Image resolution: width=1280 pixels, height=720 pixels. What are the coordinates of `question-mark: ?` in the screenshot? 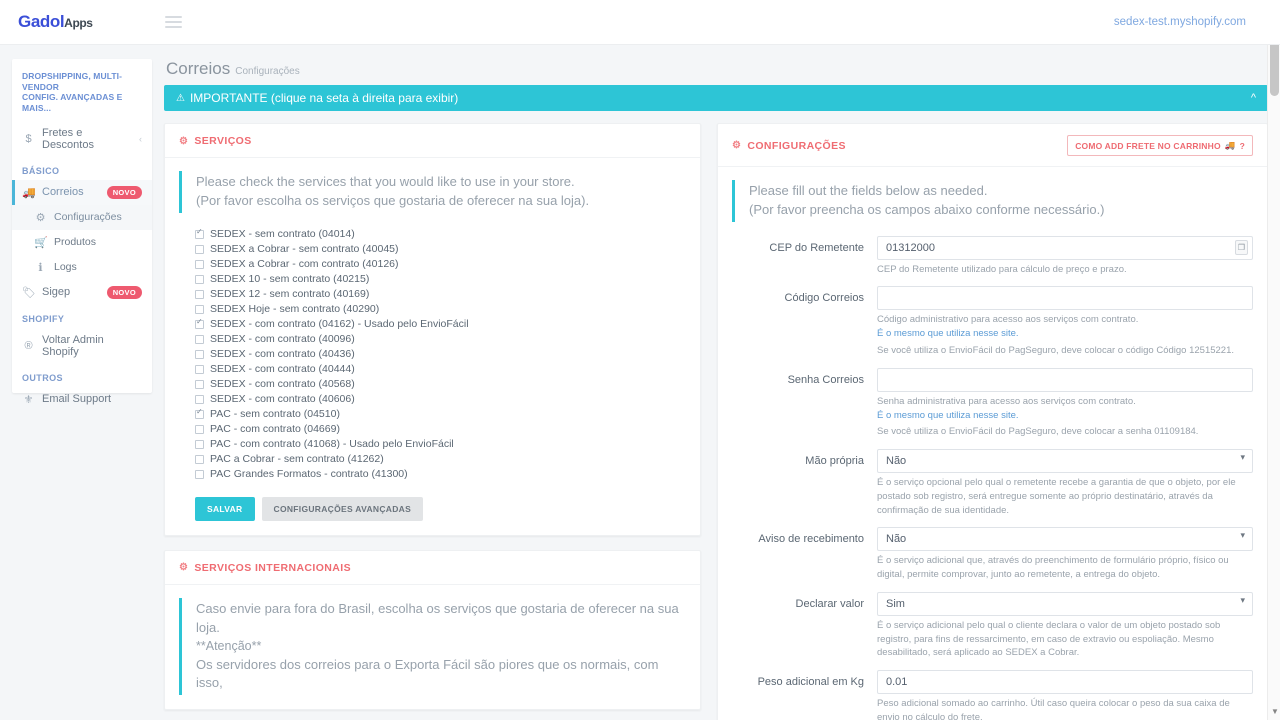 It's located at (1242, 145).